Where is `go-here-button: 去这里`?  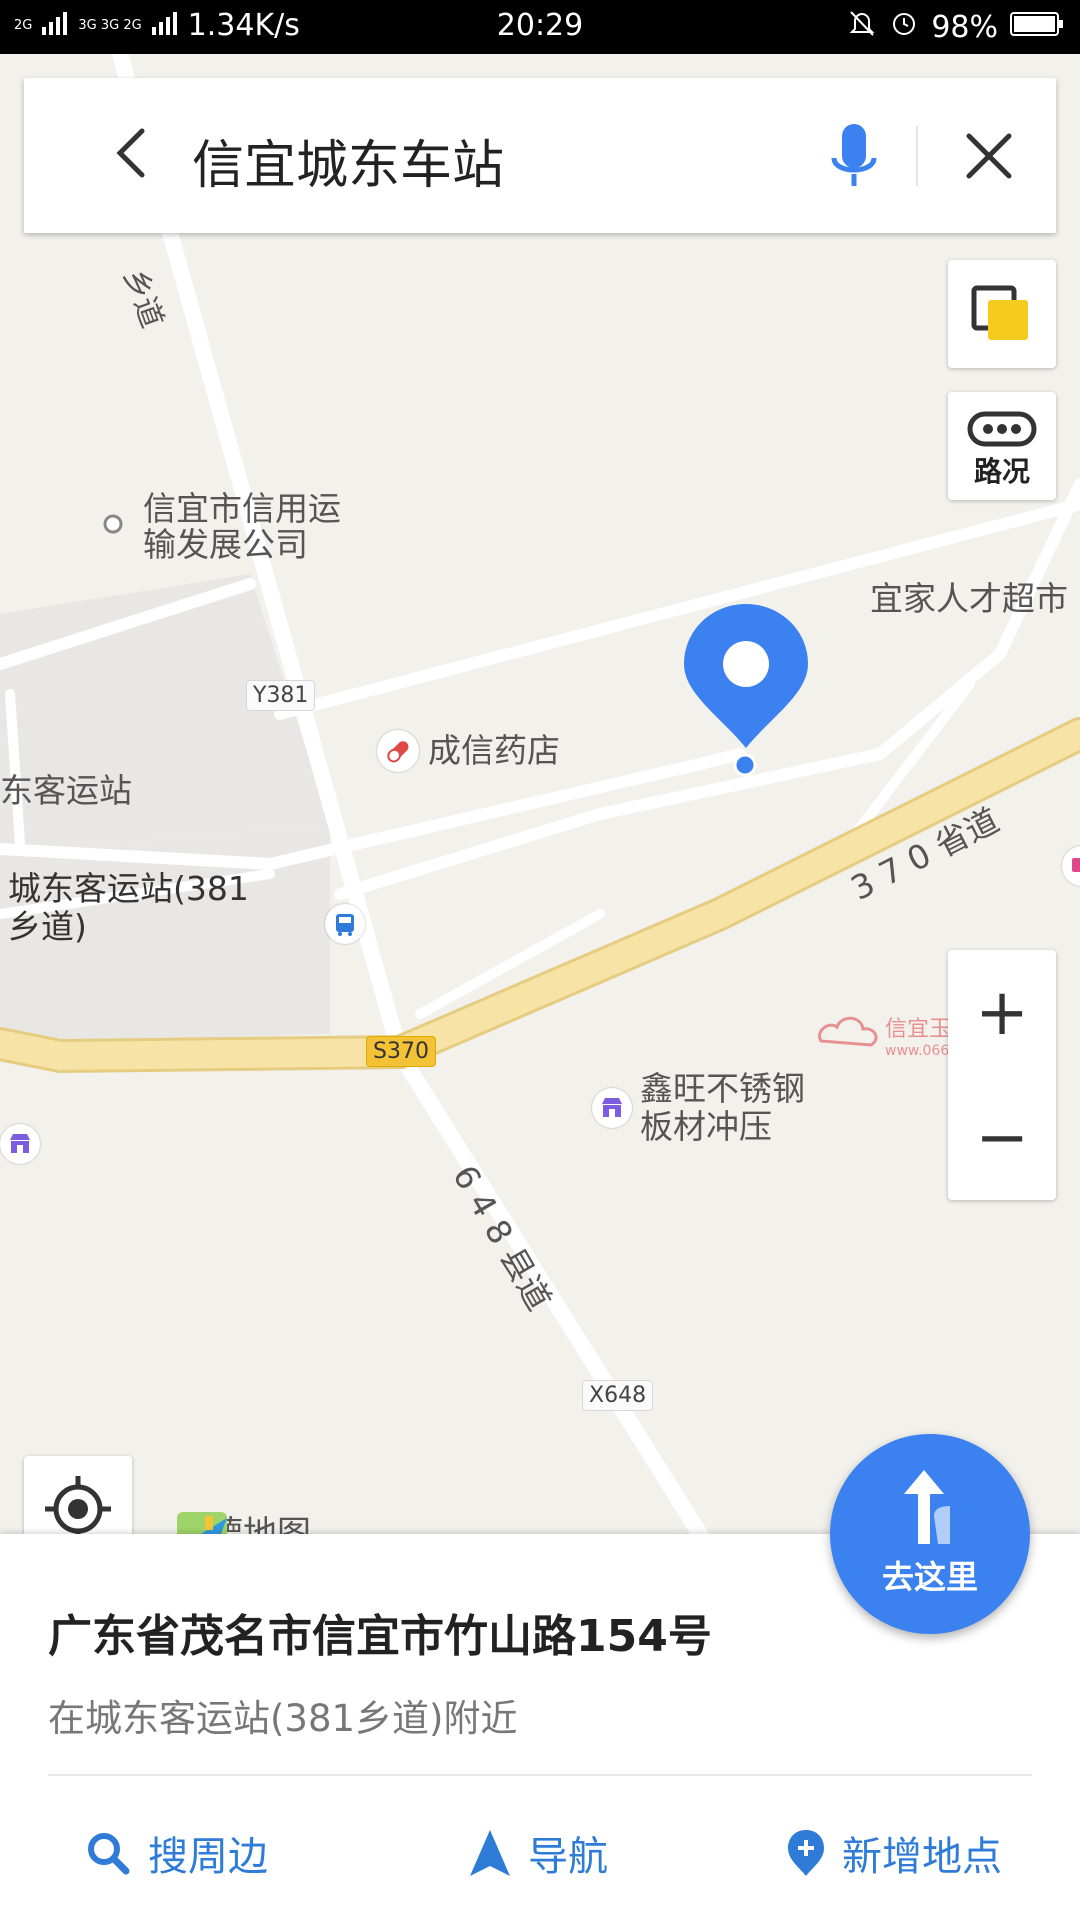
go-here-button: 去这里 is located at coordinates (930, 1534).